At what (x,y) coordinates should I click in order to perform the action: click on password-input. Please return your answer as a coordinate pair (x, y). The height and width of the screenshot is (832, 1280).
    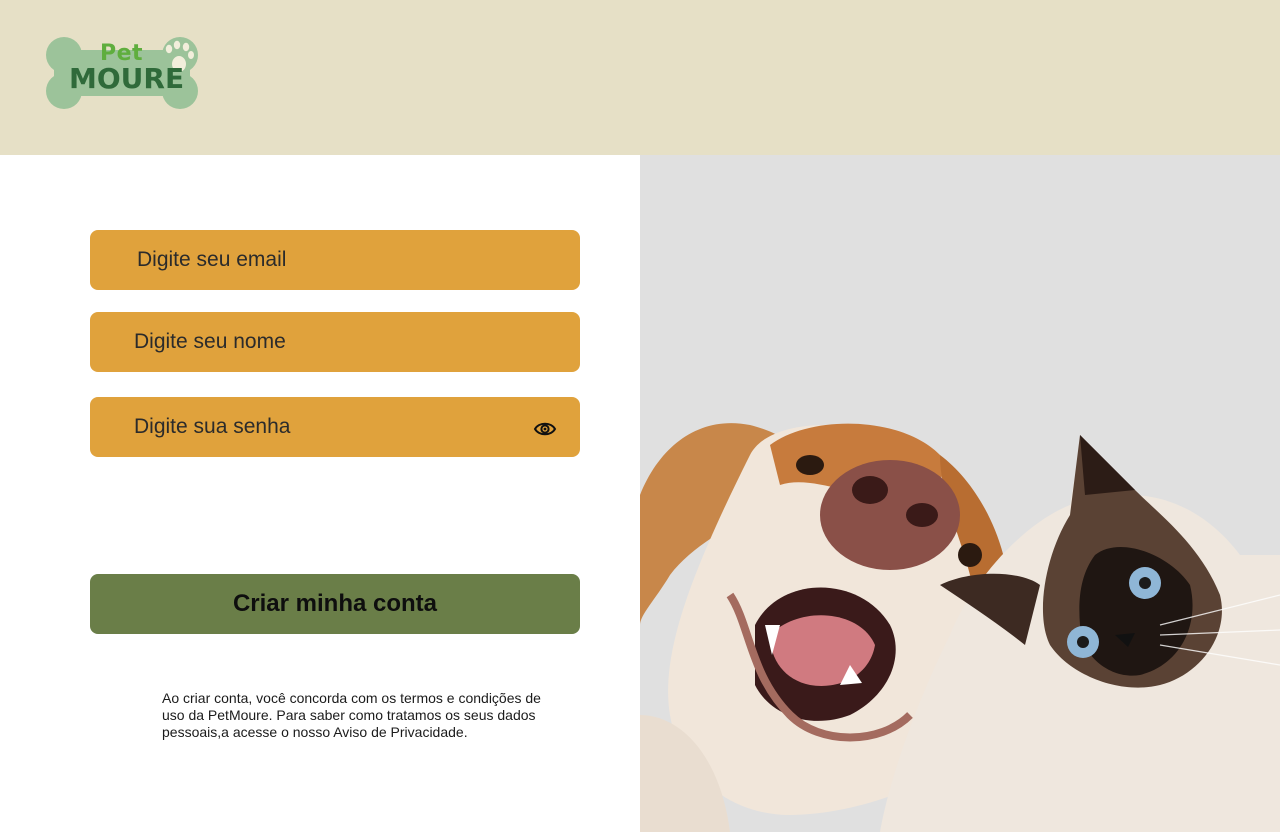
    Looking at the image, I should click on (335, 427).